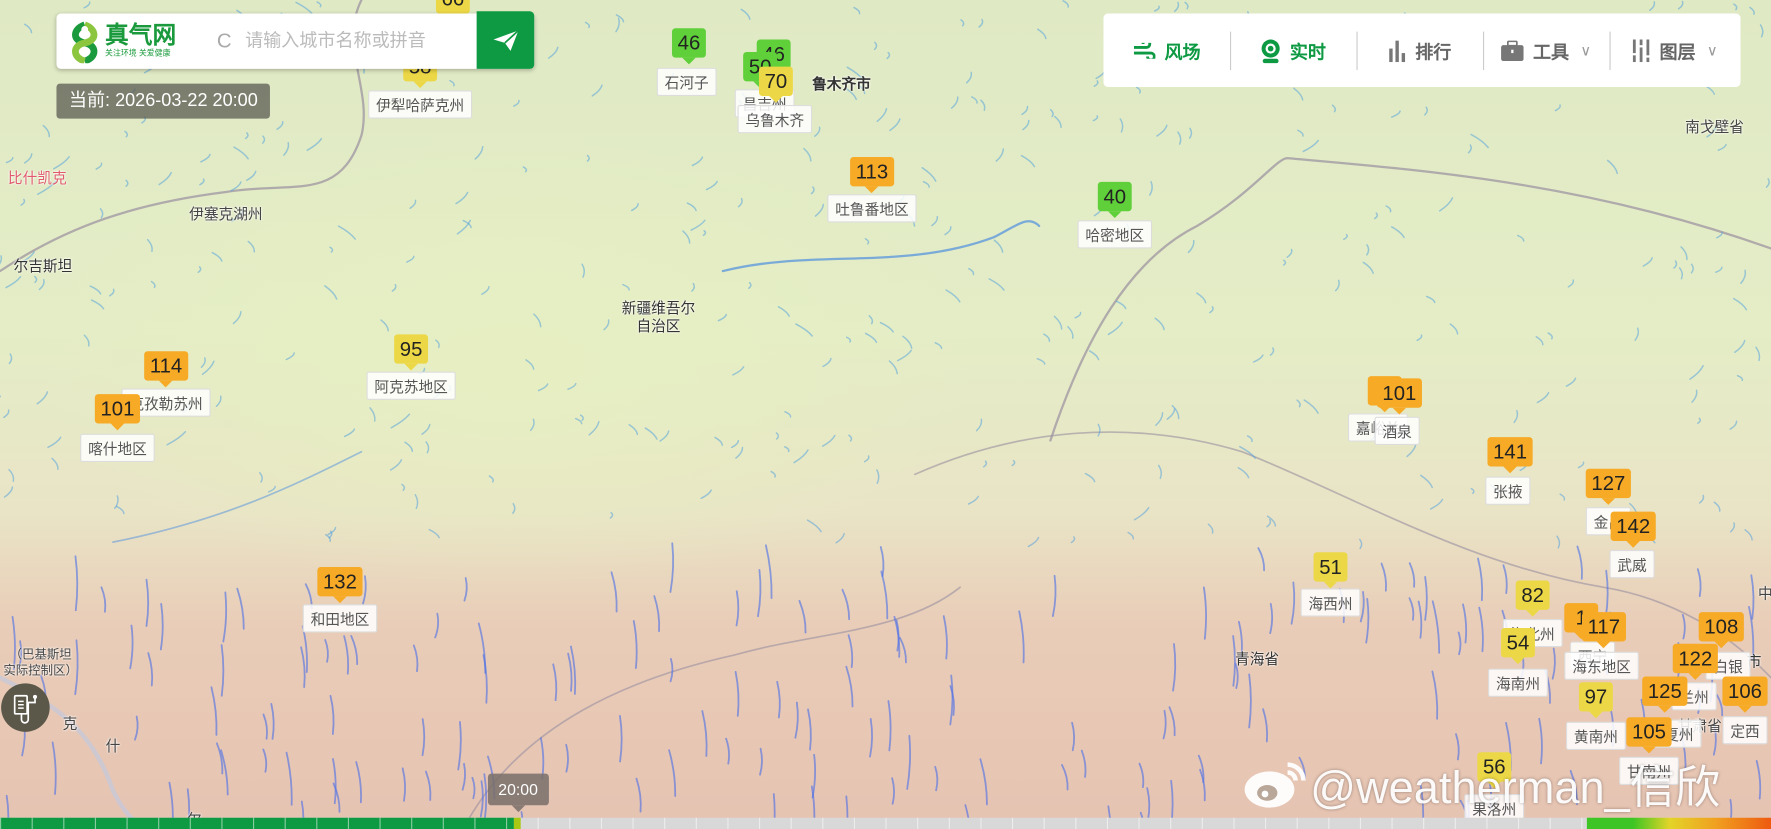  I want to click on city-label: 石河子, so click(686, 82).